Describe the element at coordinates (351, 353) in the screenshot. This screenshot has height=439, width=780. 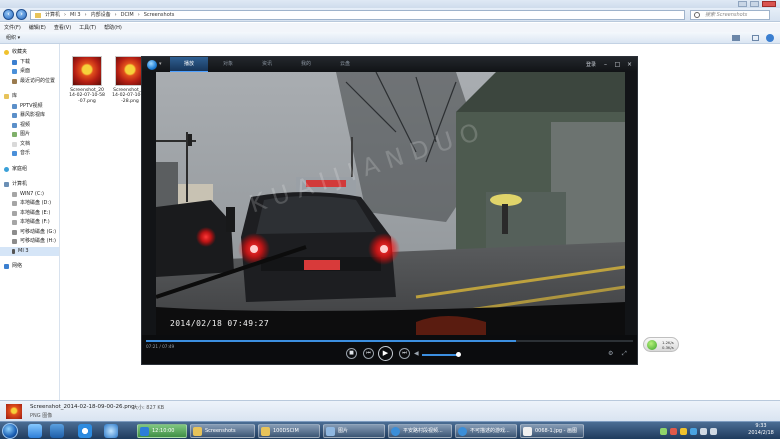
I see `stop-button: ■` at that location.